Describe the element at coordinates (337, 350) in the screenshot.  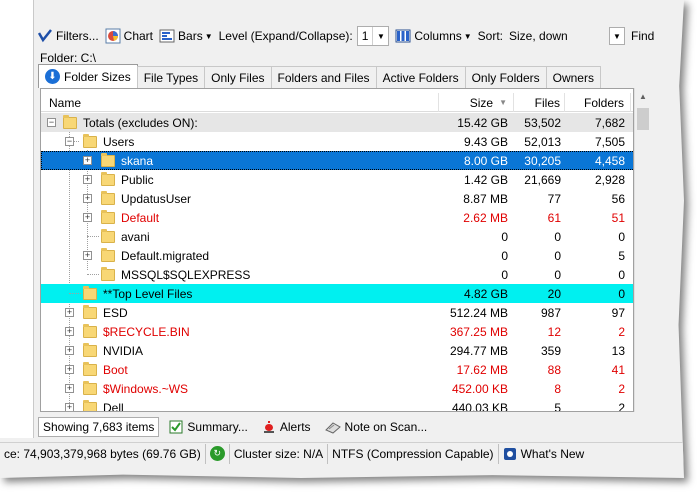
I see `table-row-nvidia: + NVIDIA 294.77 MB 359 13` at that location.